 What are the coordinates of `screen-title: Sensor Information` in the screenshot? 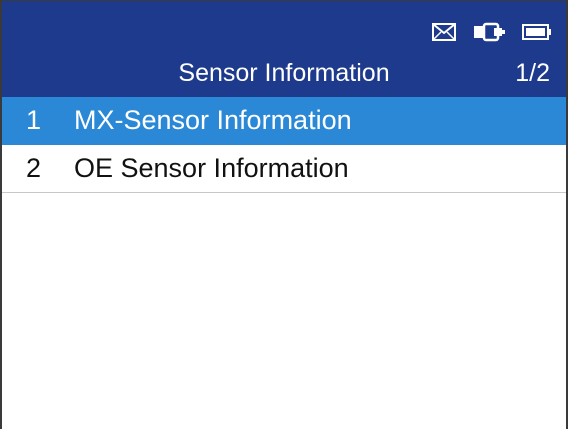 It's located at (284, 73).